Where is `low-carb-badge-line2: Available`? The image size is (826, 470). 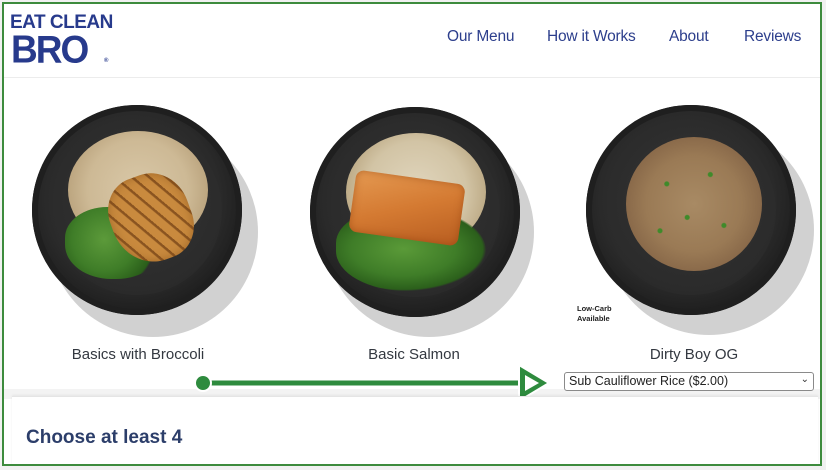 low-carb-badge-line2: Available is located at coordinates (593, 318).